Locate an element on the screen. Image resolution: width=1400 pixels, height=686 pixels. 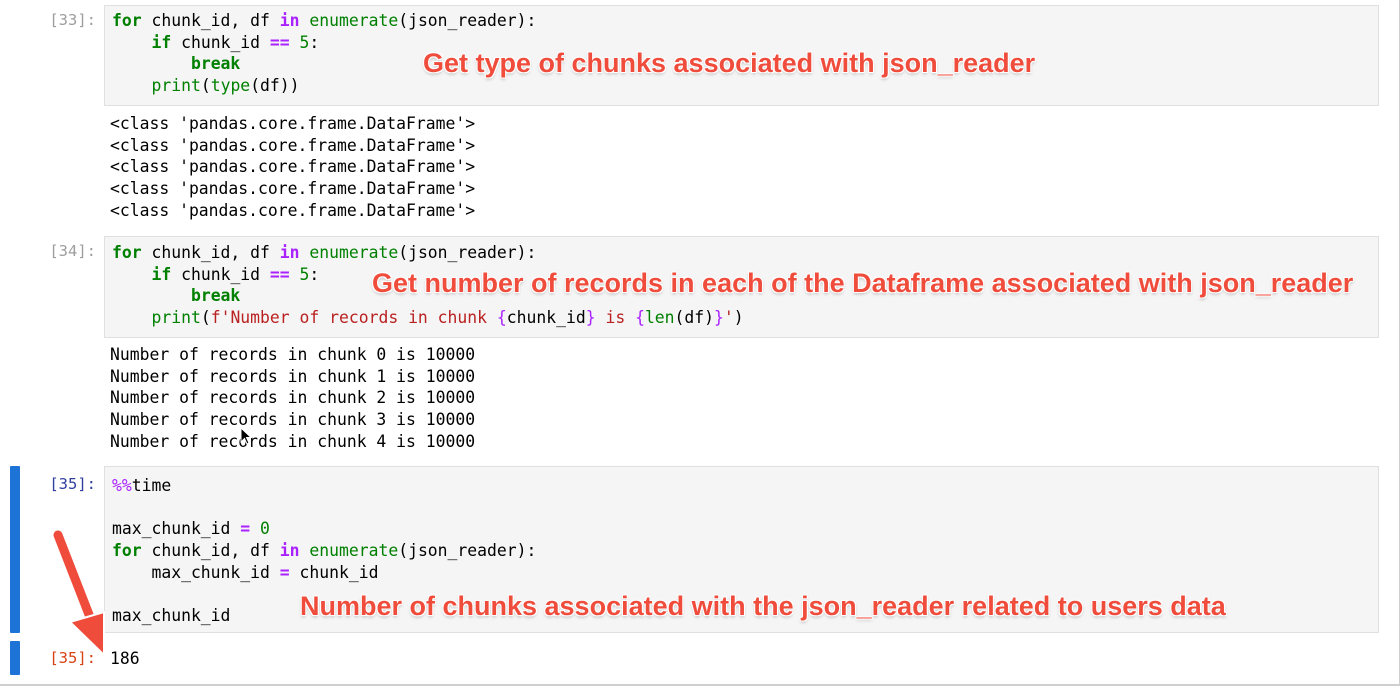
output-line: Number of records in chunk 0 is 10000 is located at coordinates (293, 354).